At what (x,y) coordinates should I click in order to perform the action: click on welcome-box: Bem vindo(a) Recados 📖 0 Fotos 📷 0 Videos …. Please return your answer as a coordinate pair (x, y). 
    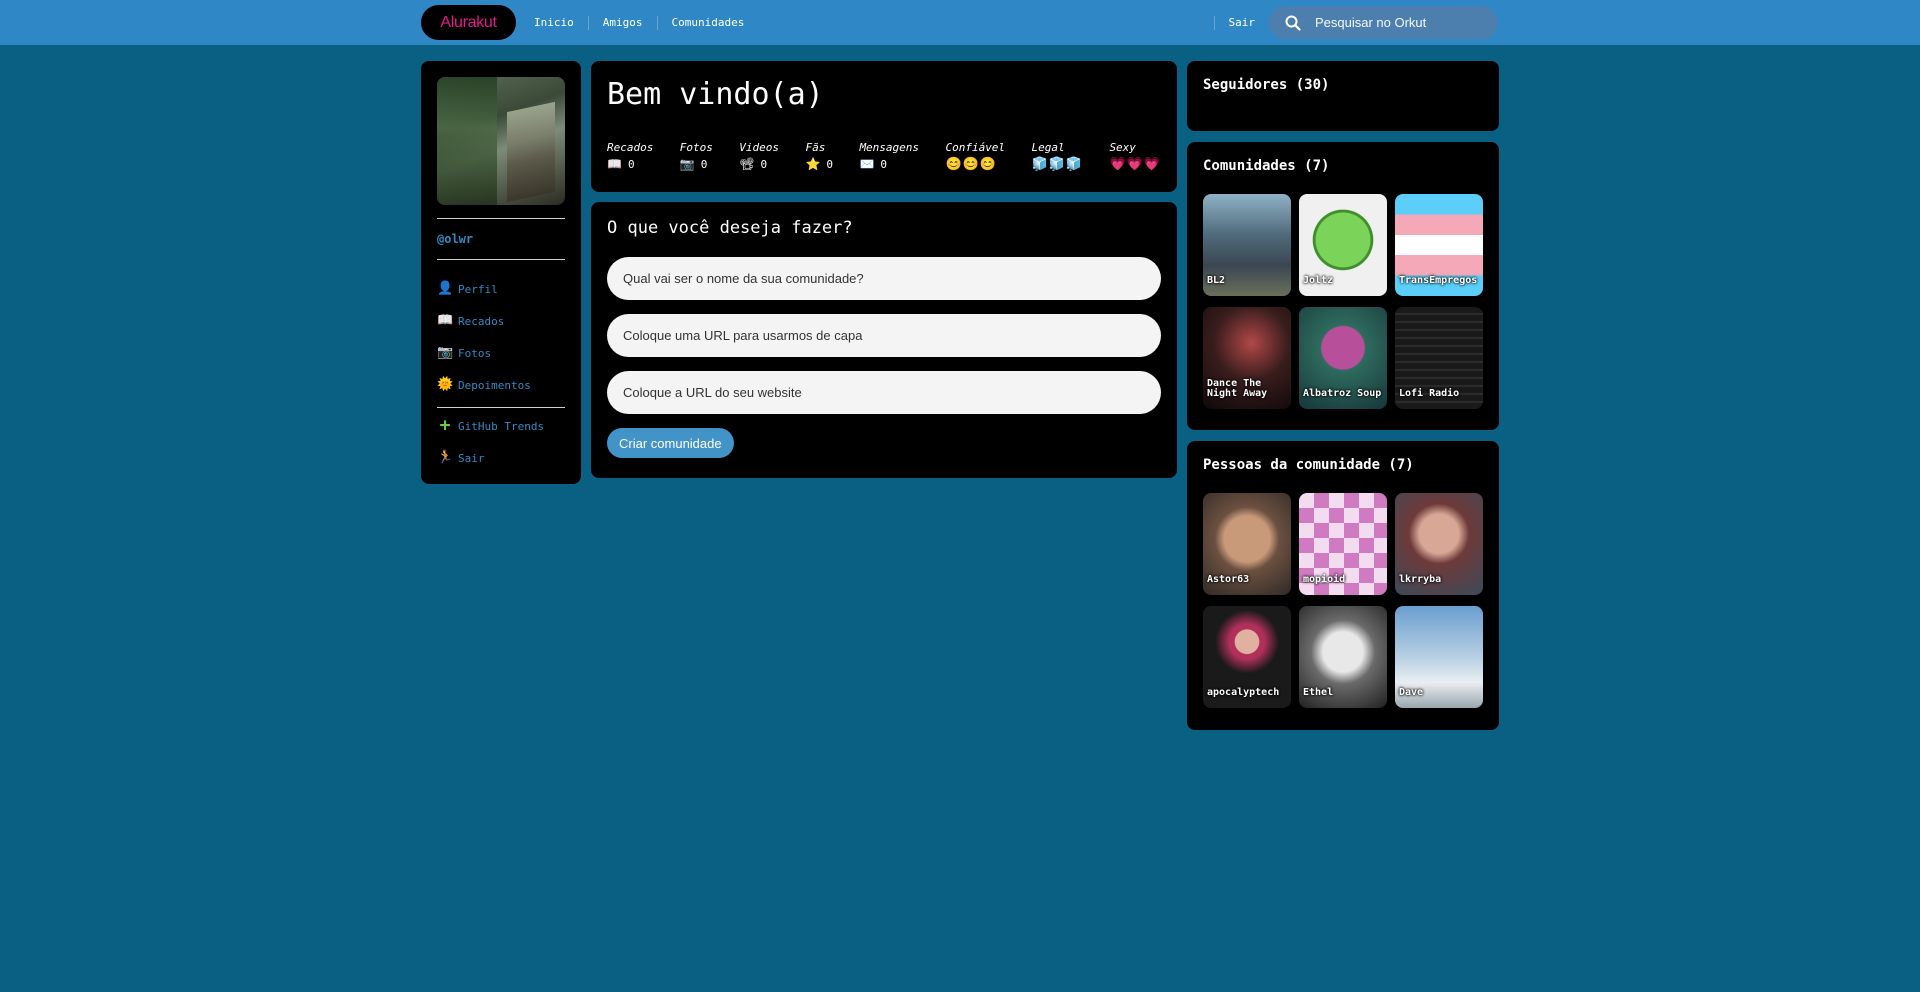
    Looking at the image, I should click on (884, 126).